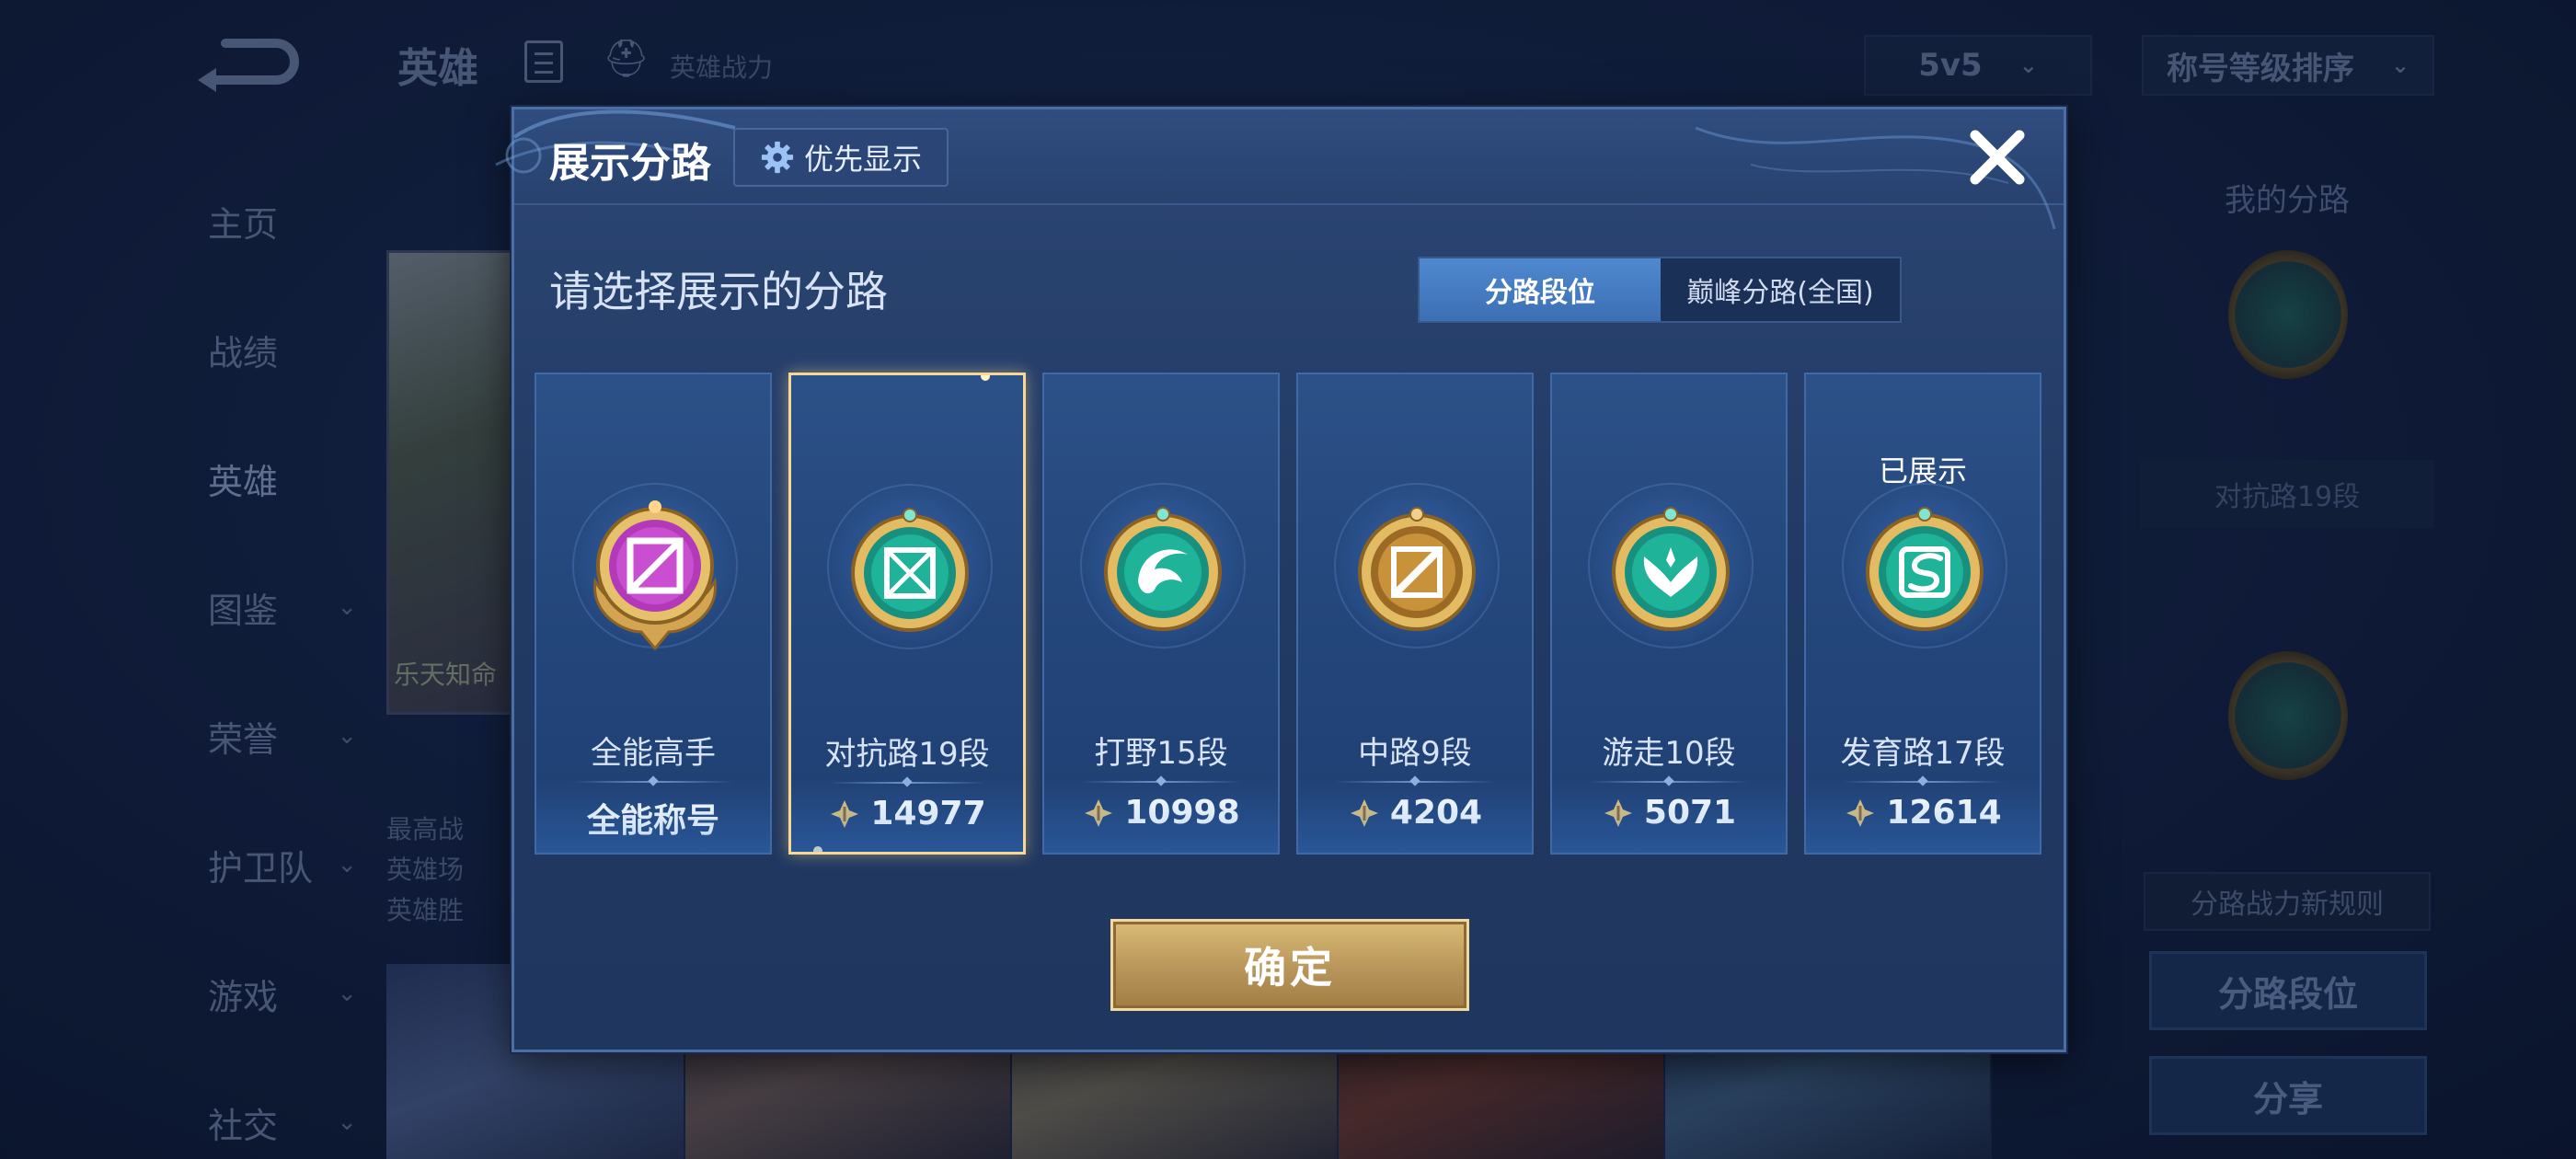 The height and width of the screenshot is (1159, 2576). Describe the element at coordinates (907, 754) in the screenshot. I see `lane-name: 对抗路19段` at that location.